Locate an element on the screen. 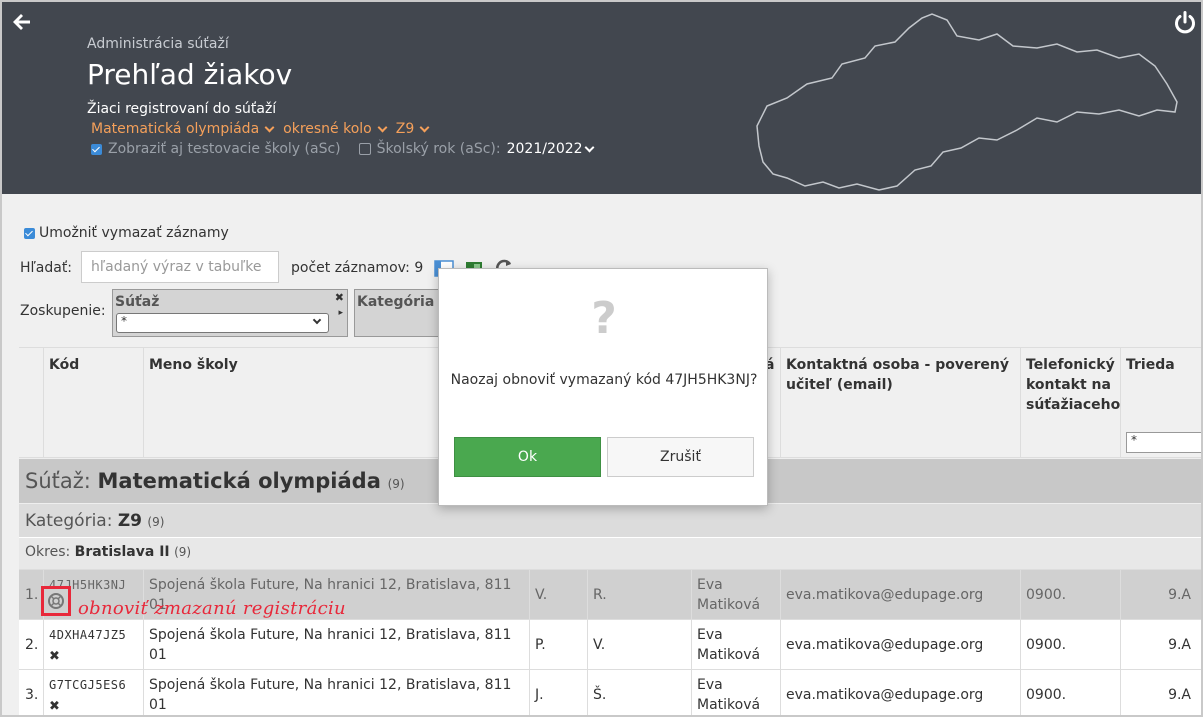 The width and height of the screenshot is (1203, 717). header-phone: Telefonický kontakt na súťažiaceho is located at coordinates (1070, 403).